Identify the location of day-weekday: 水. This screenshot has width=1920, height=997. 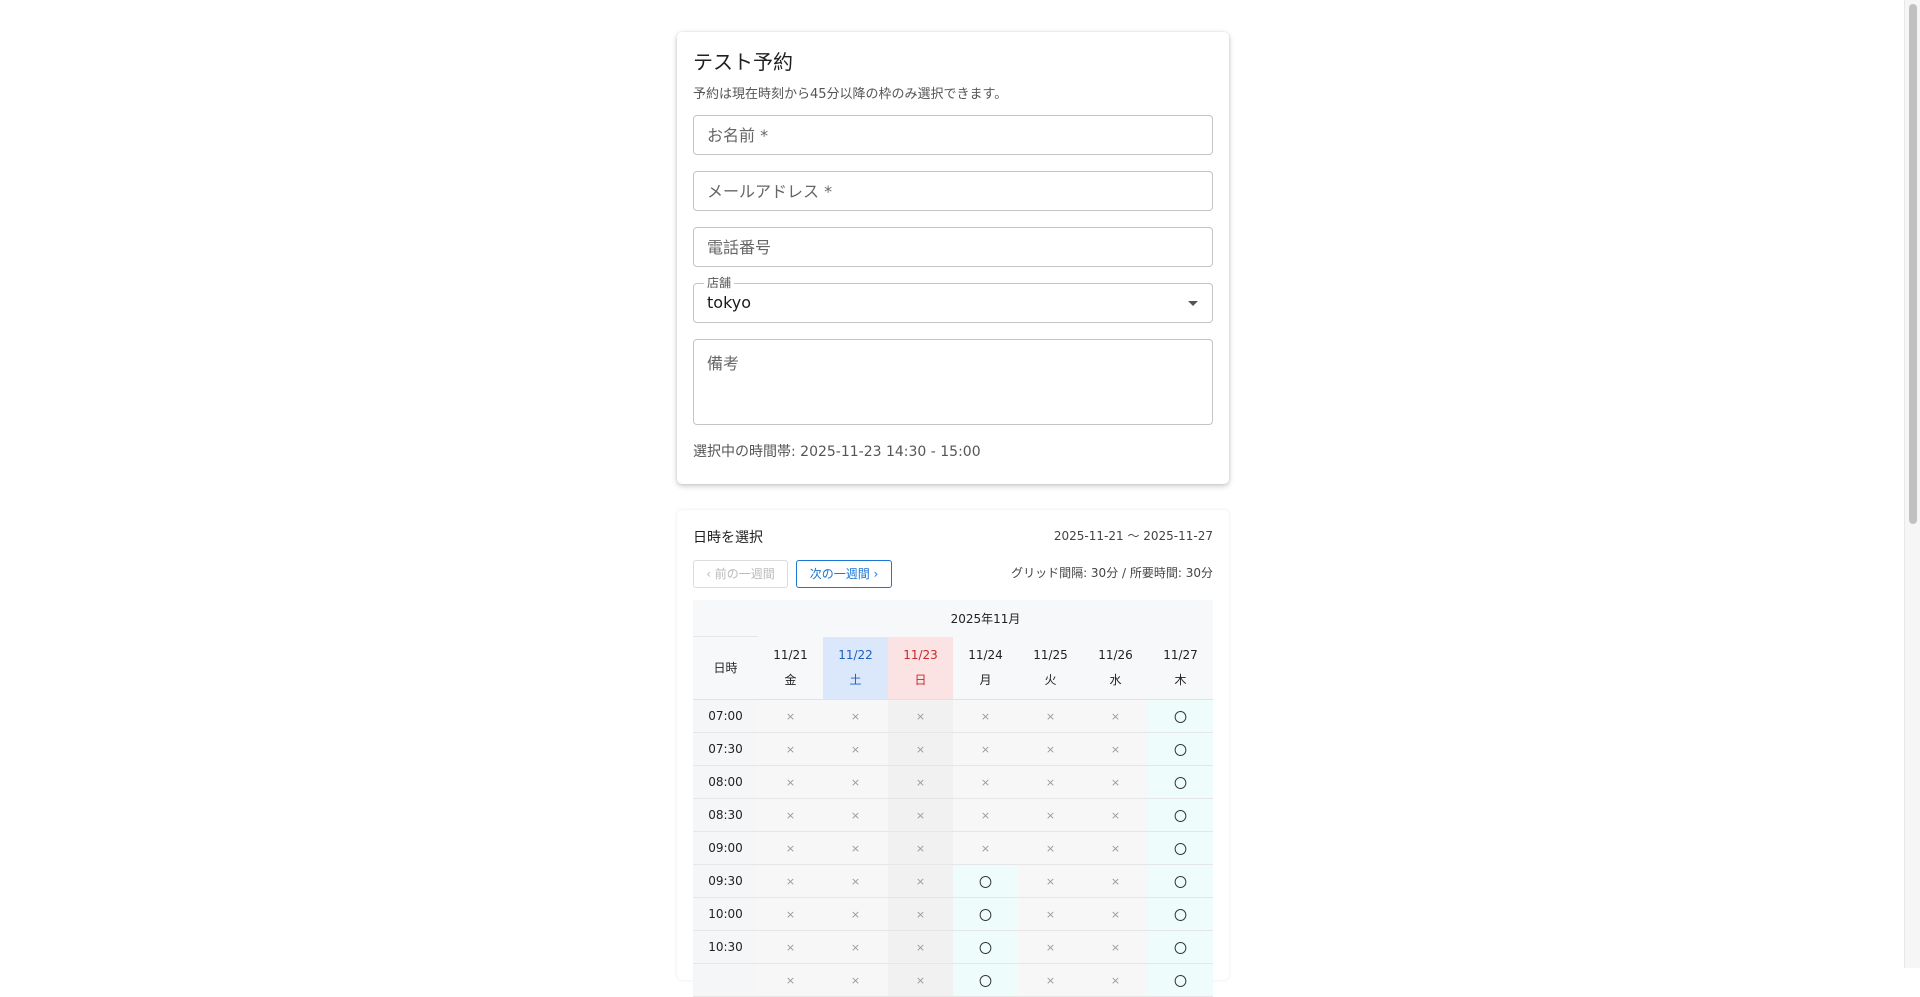
(1115, 679).